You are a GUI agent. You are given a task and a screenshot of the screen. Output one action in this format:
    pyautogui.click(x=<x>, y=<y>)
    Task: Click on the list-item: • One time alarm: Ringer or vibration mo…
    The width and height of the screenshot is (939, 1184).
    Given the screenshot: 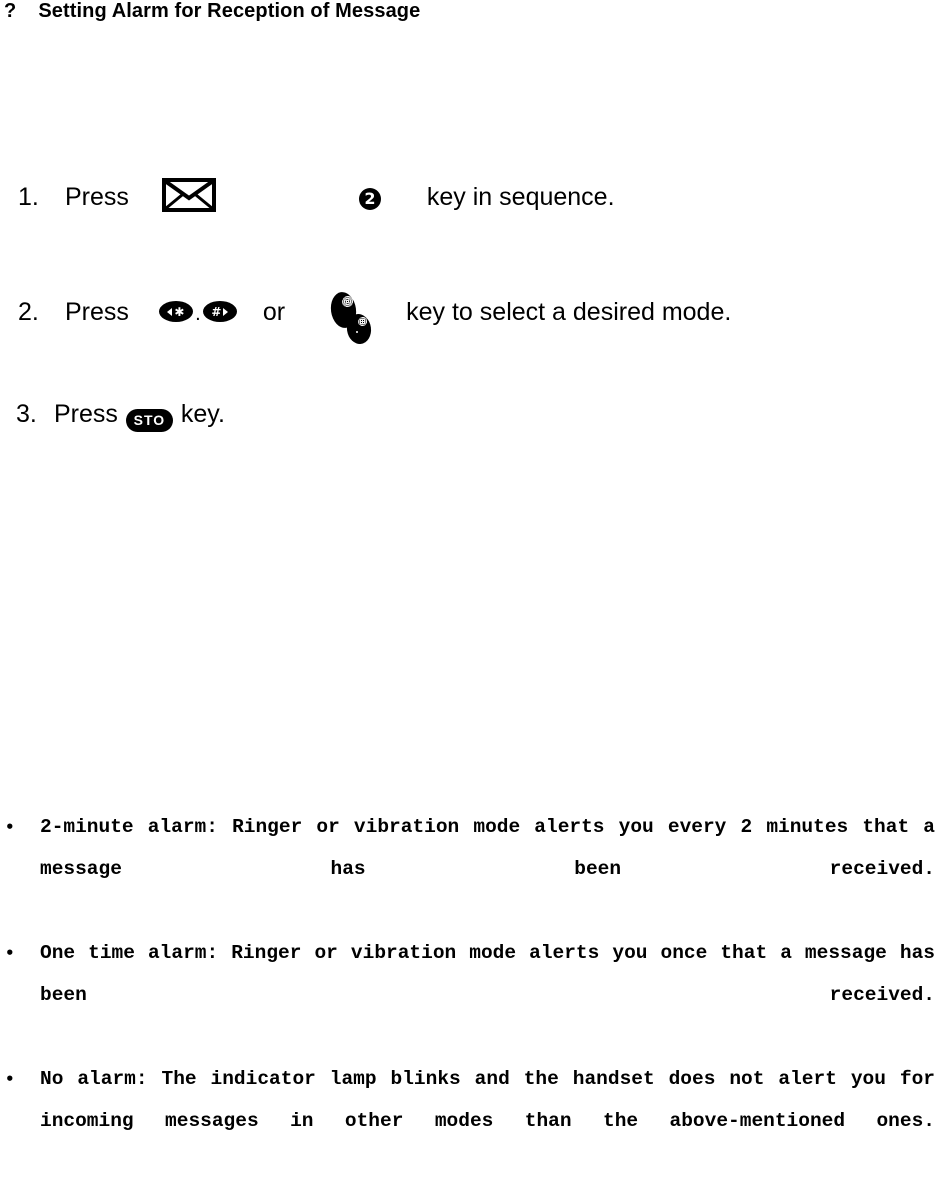 What is the action you would take?
    pyautogui.click(x=469, y=995)
    